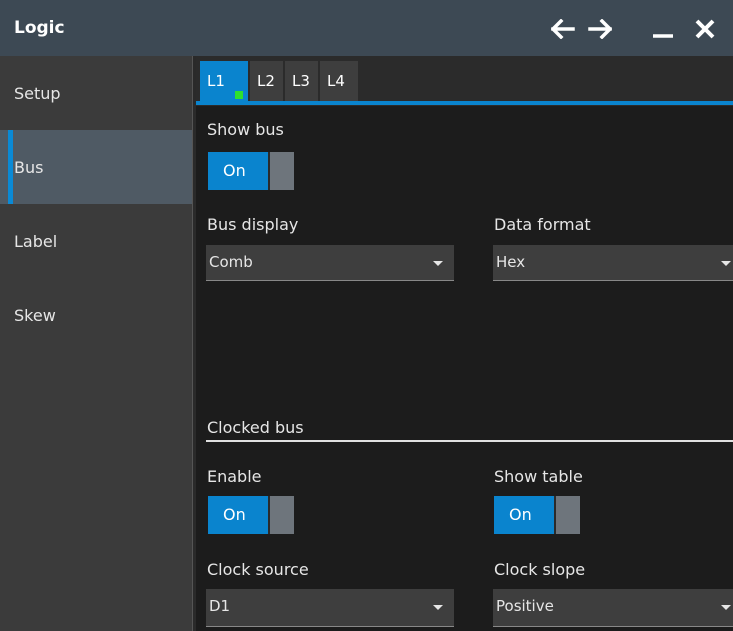 The width and height of the screenshot is (733, 631). What do you see at coordinates (35, 315) in the screenshot?
I see `sidebar-item-label: Skew` at bounding box center [35, 315].